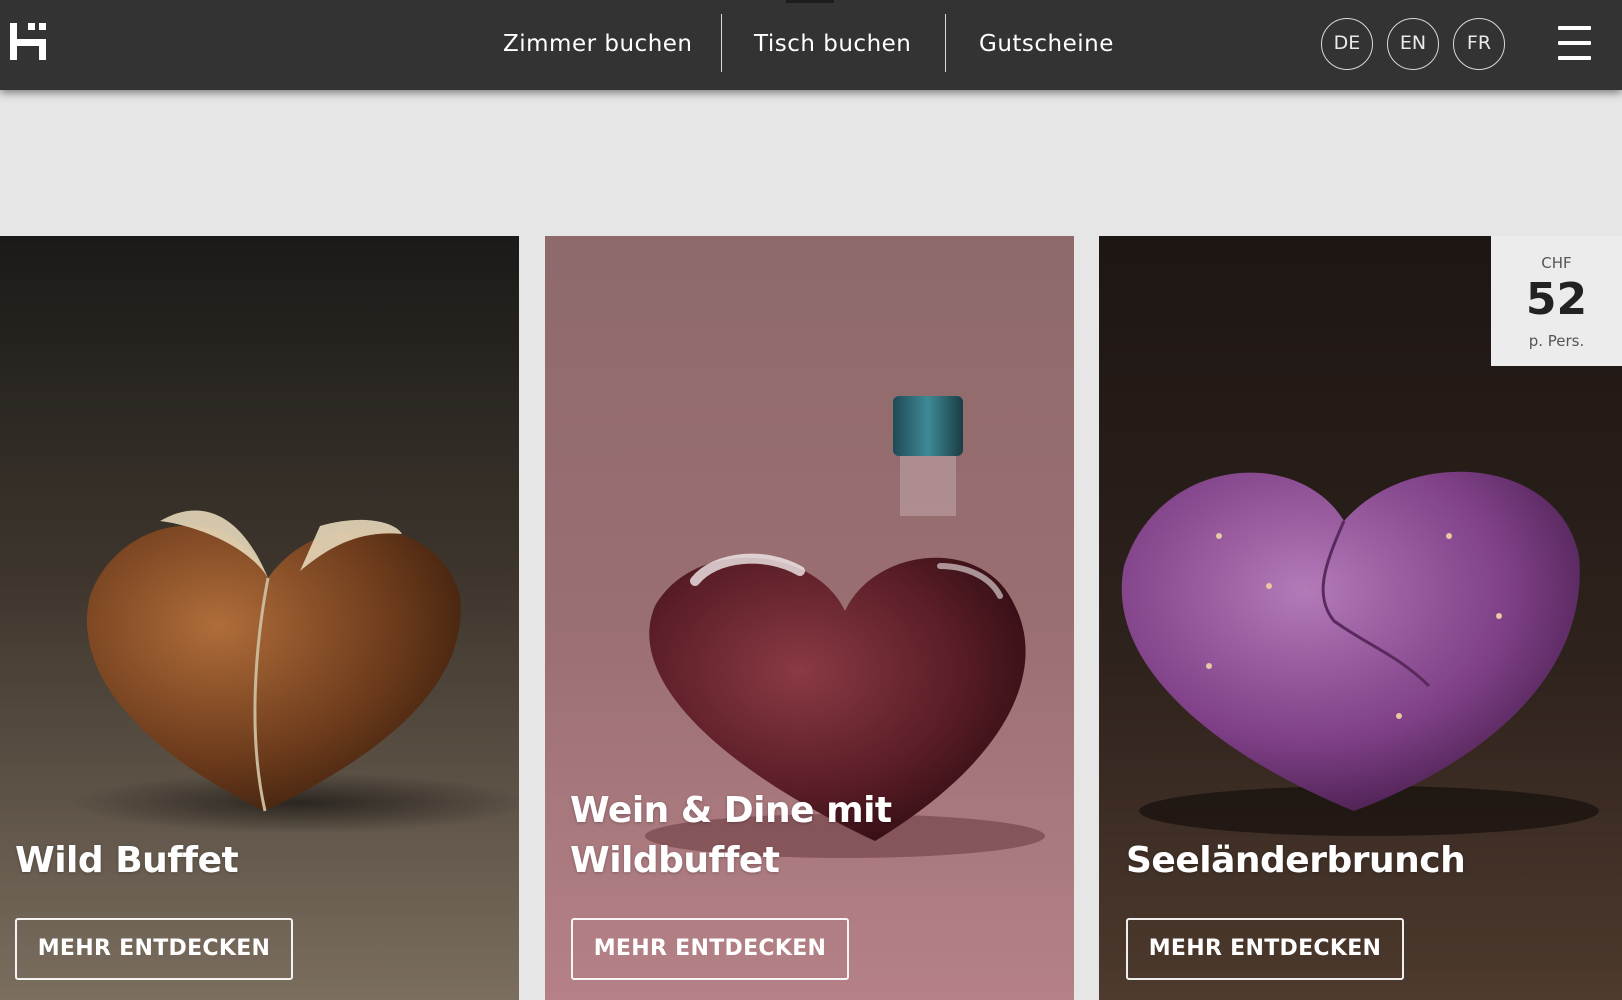  I want to click on language-fr-button: FR, so click(1479, 44).